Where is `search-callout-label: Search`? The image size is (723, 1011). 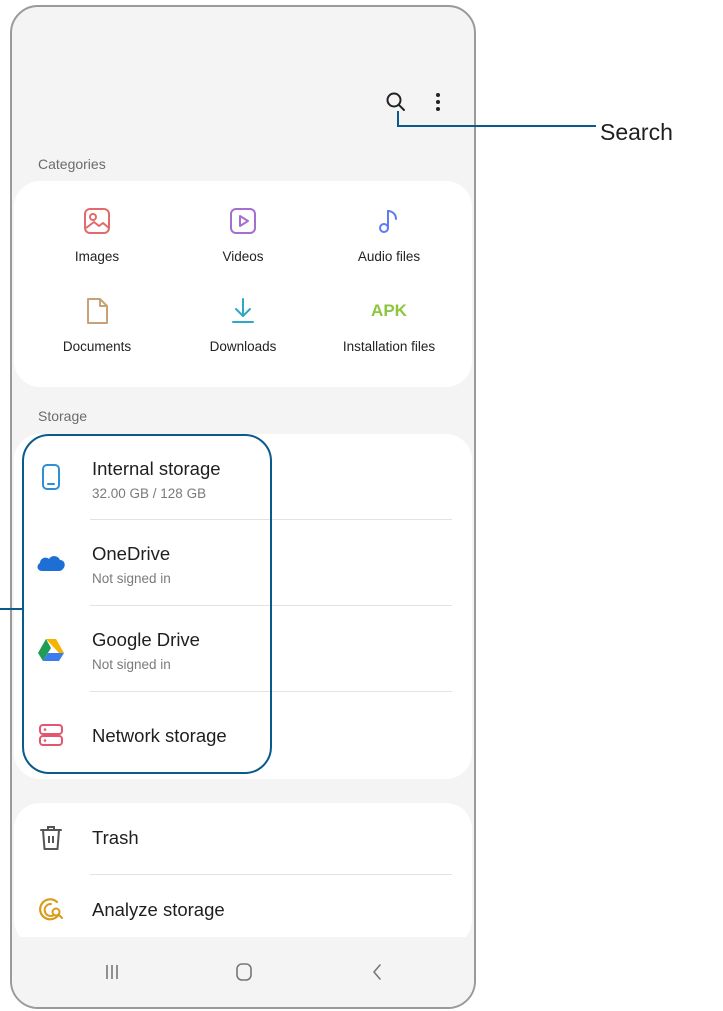
search-callout-label: Search is located at coordinates (636, 132).